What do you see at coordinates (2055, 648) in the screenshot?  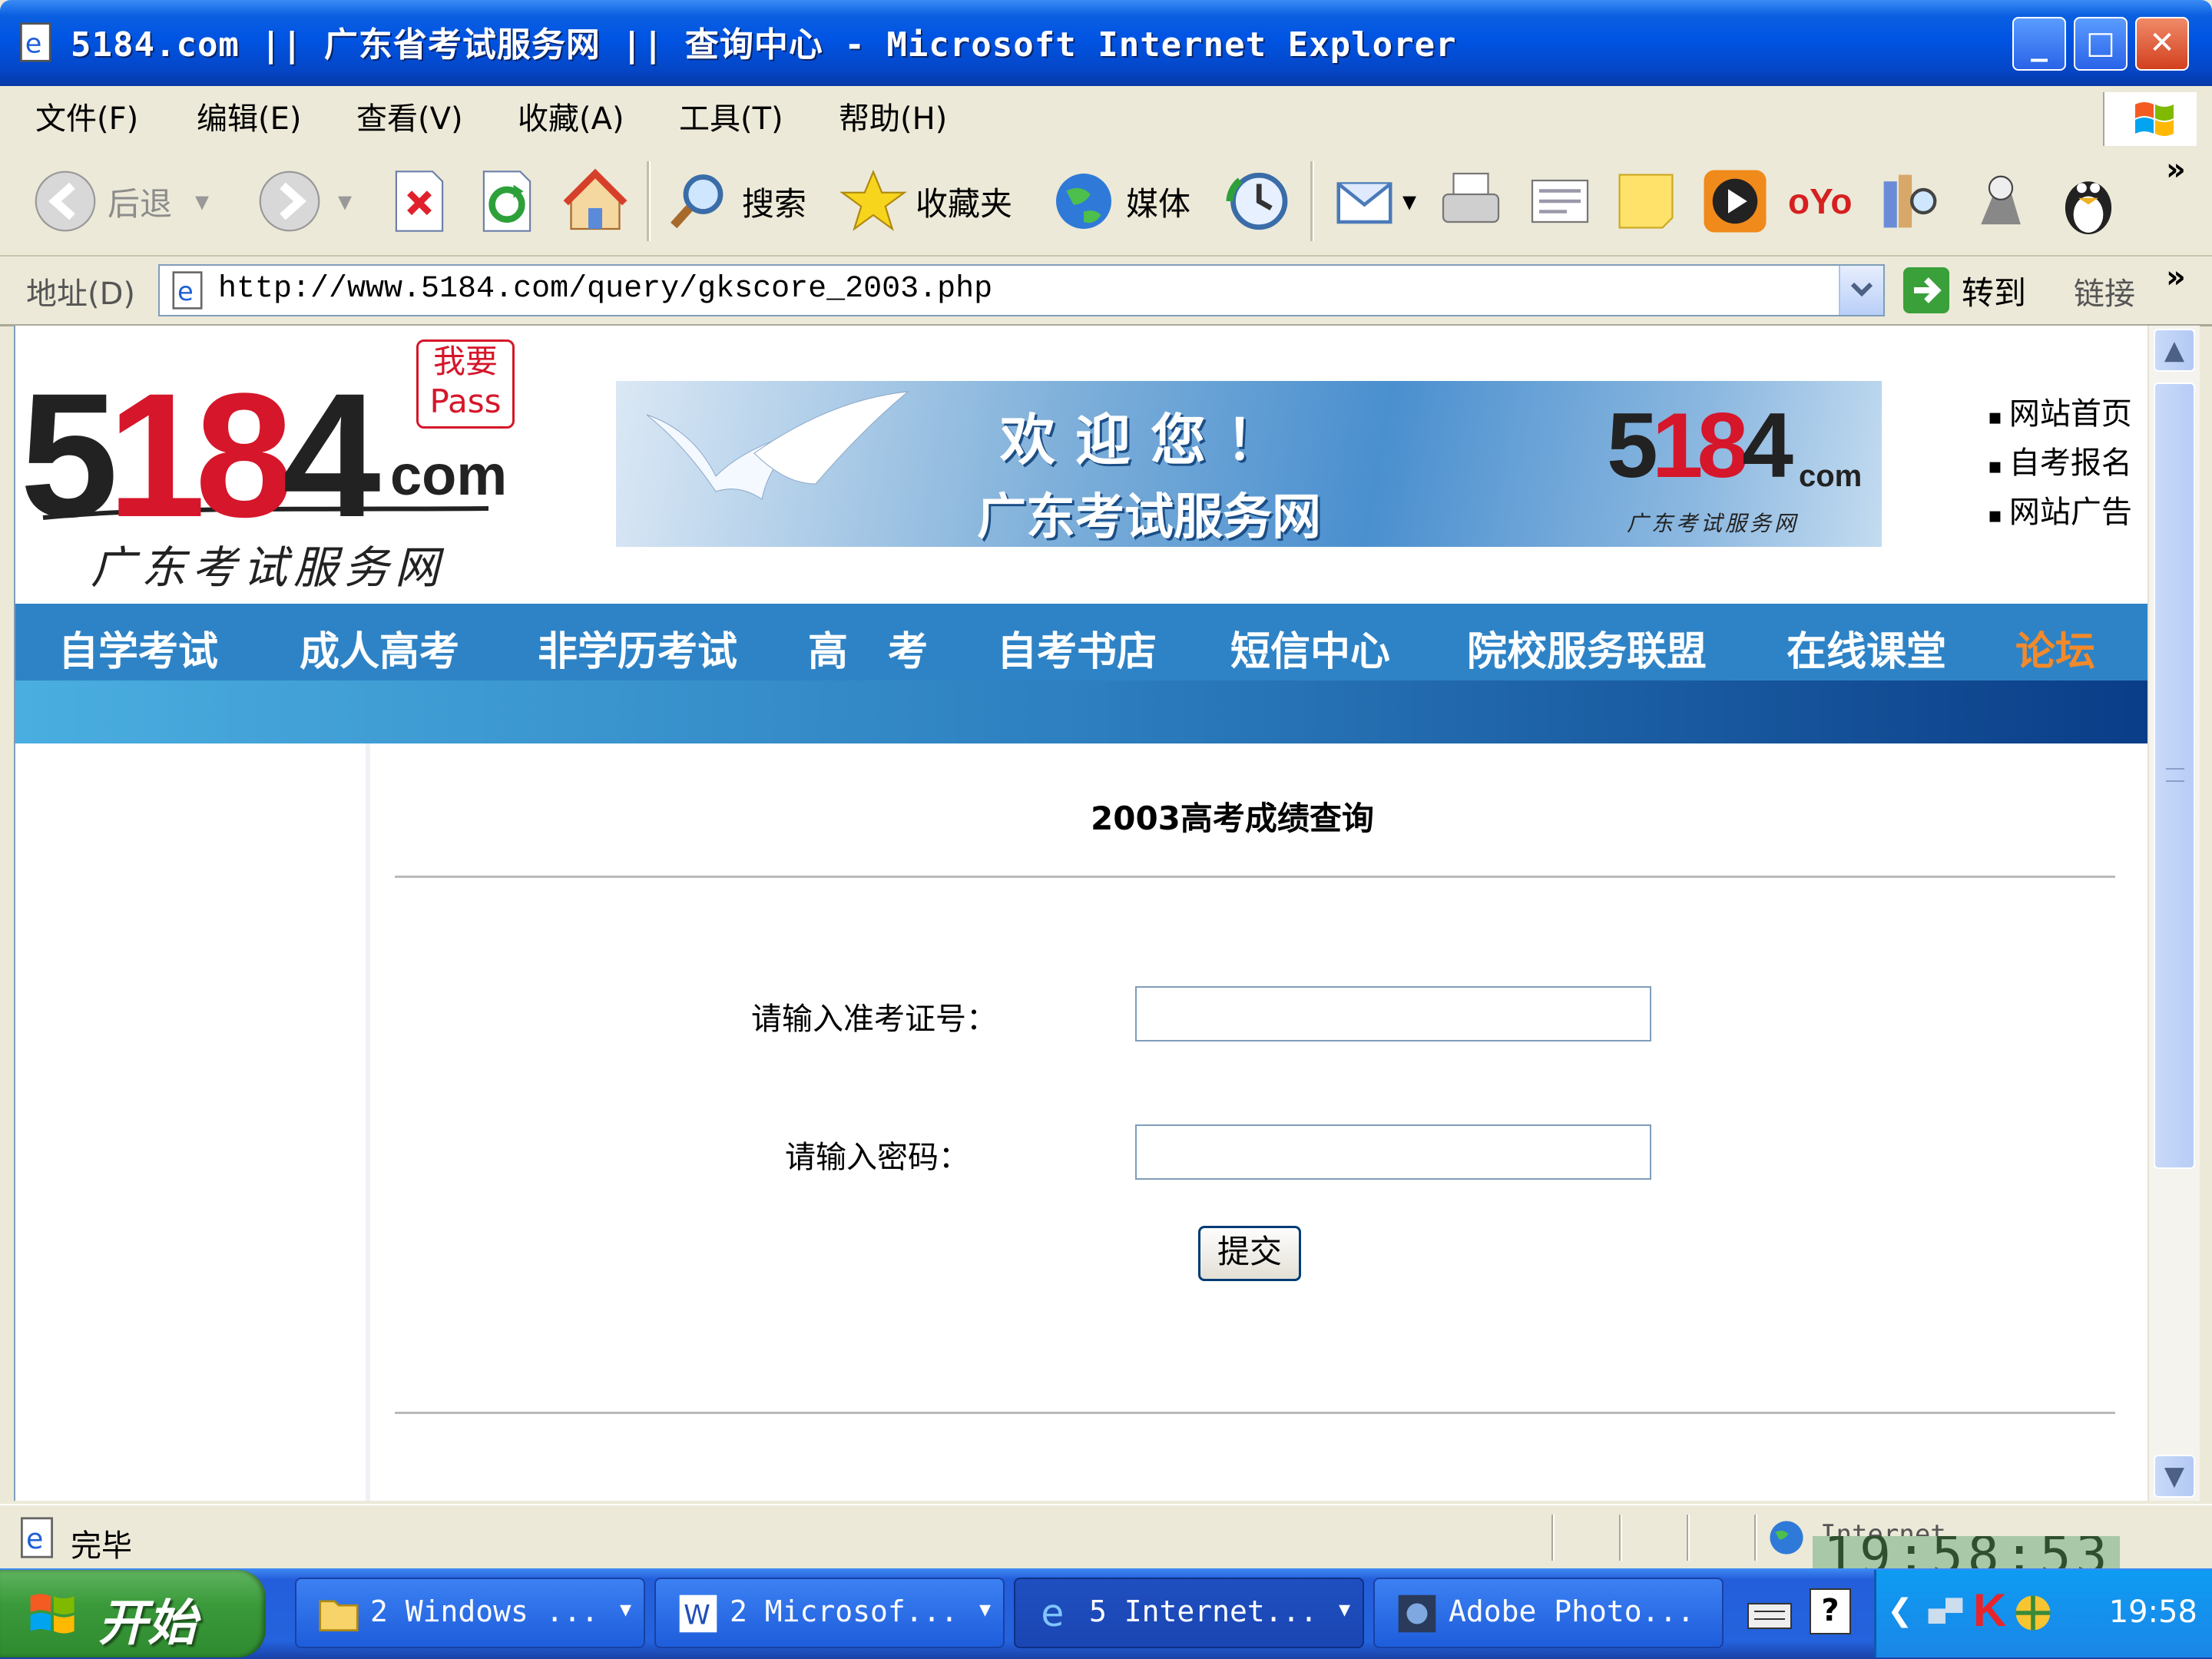 I see `nav-forum: 论坛` at bounding box center [2055, 648].